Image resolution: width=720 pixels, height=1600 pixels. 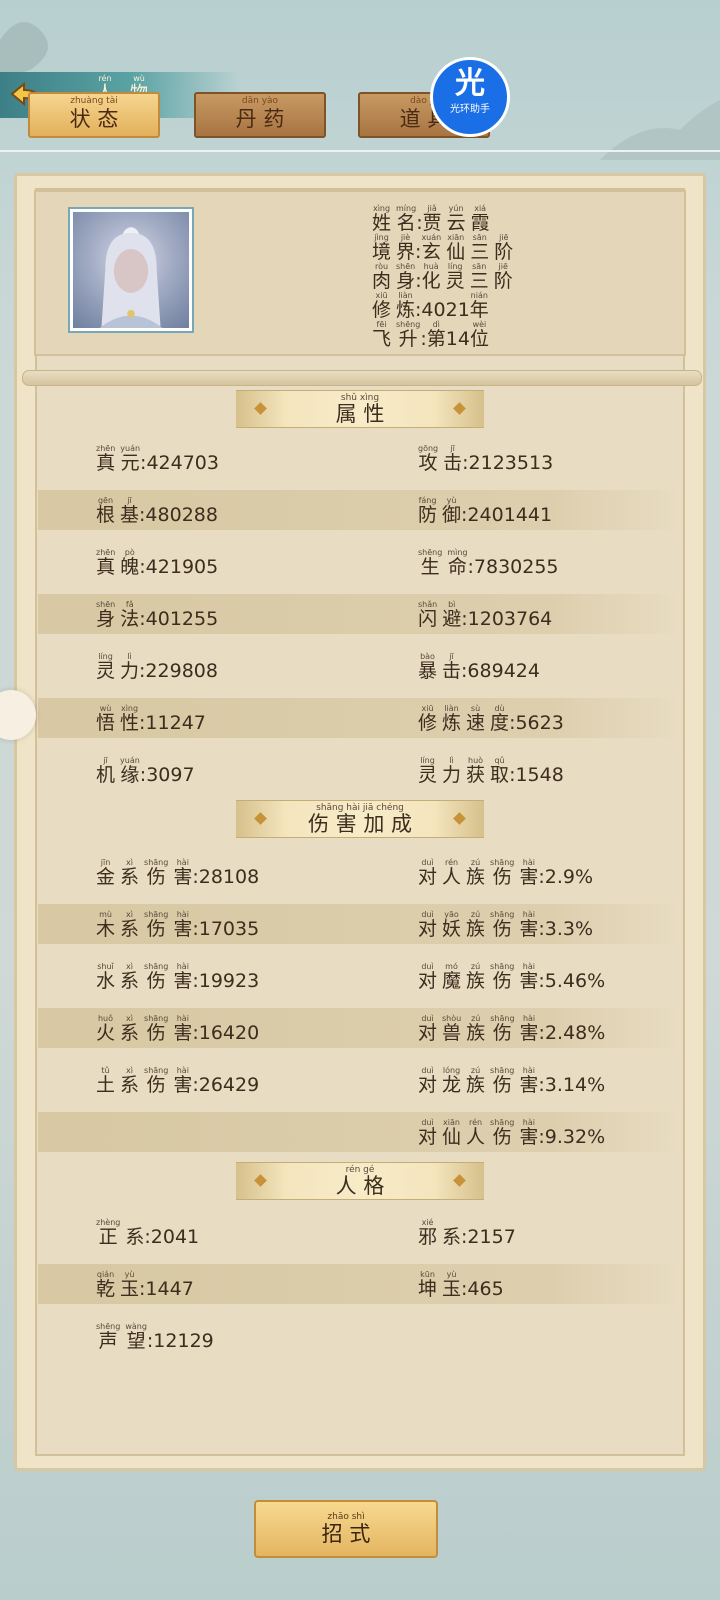 I want to click on tab-pills: dān yào 丹 药, so click(x=260, y=115).